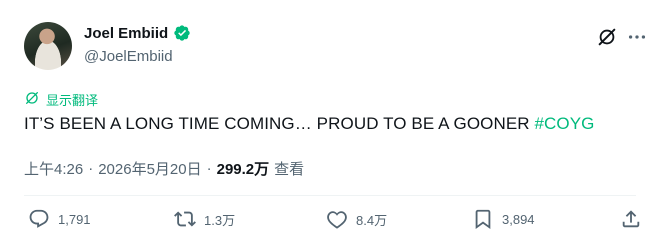 This screenshot has width=660, height=245. I want to click on bookmark-count: 3,894, so click(518, 219).